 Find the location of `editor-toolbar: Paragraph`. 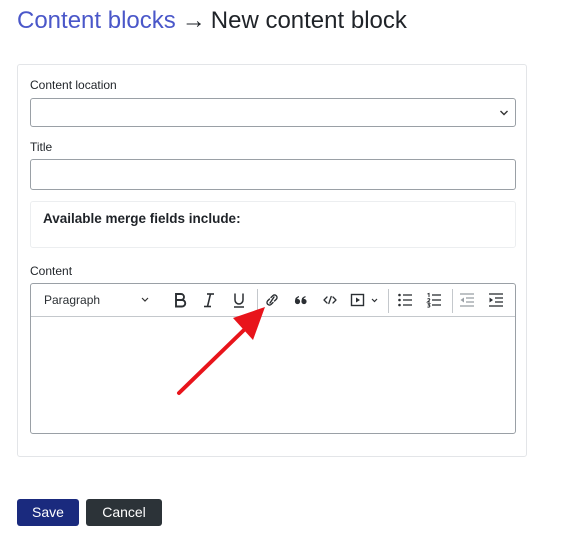

editor-toolbar: Paragraph is located at coordinates (273, 300).